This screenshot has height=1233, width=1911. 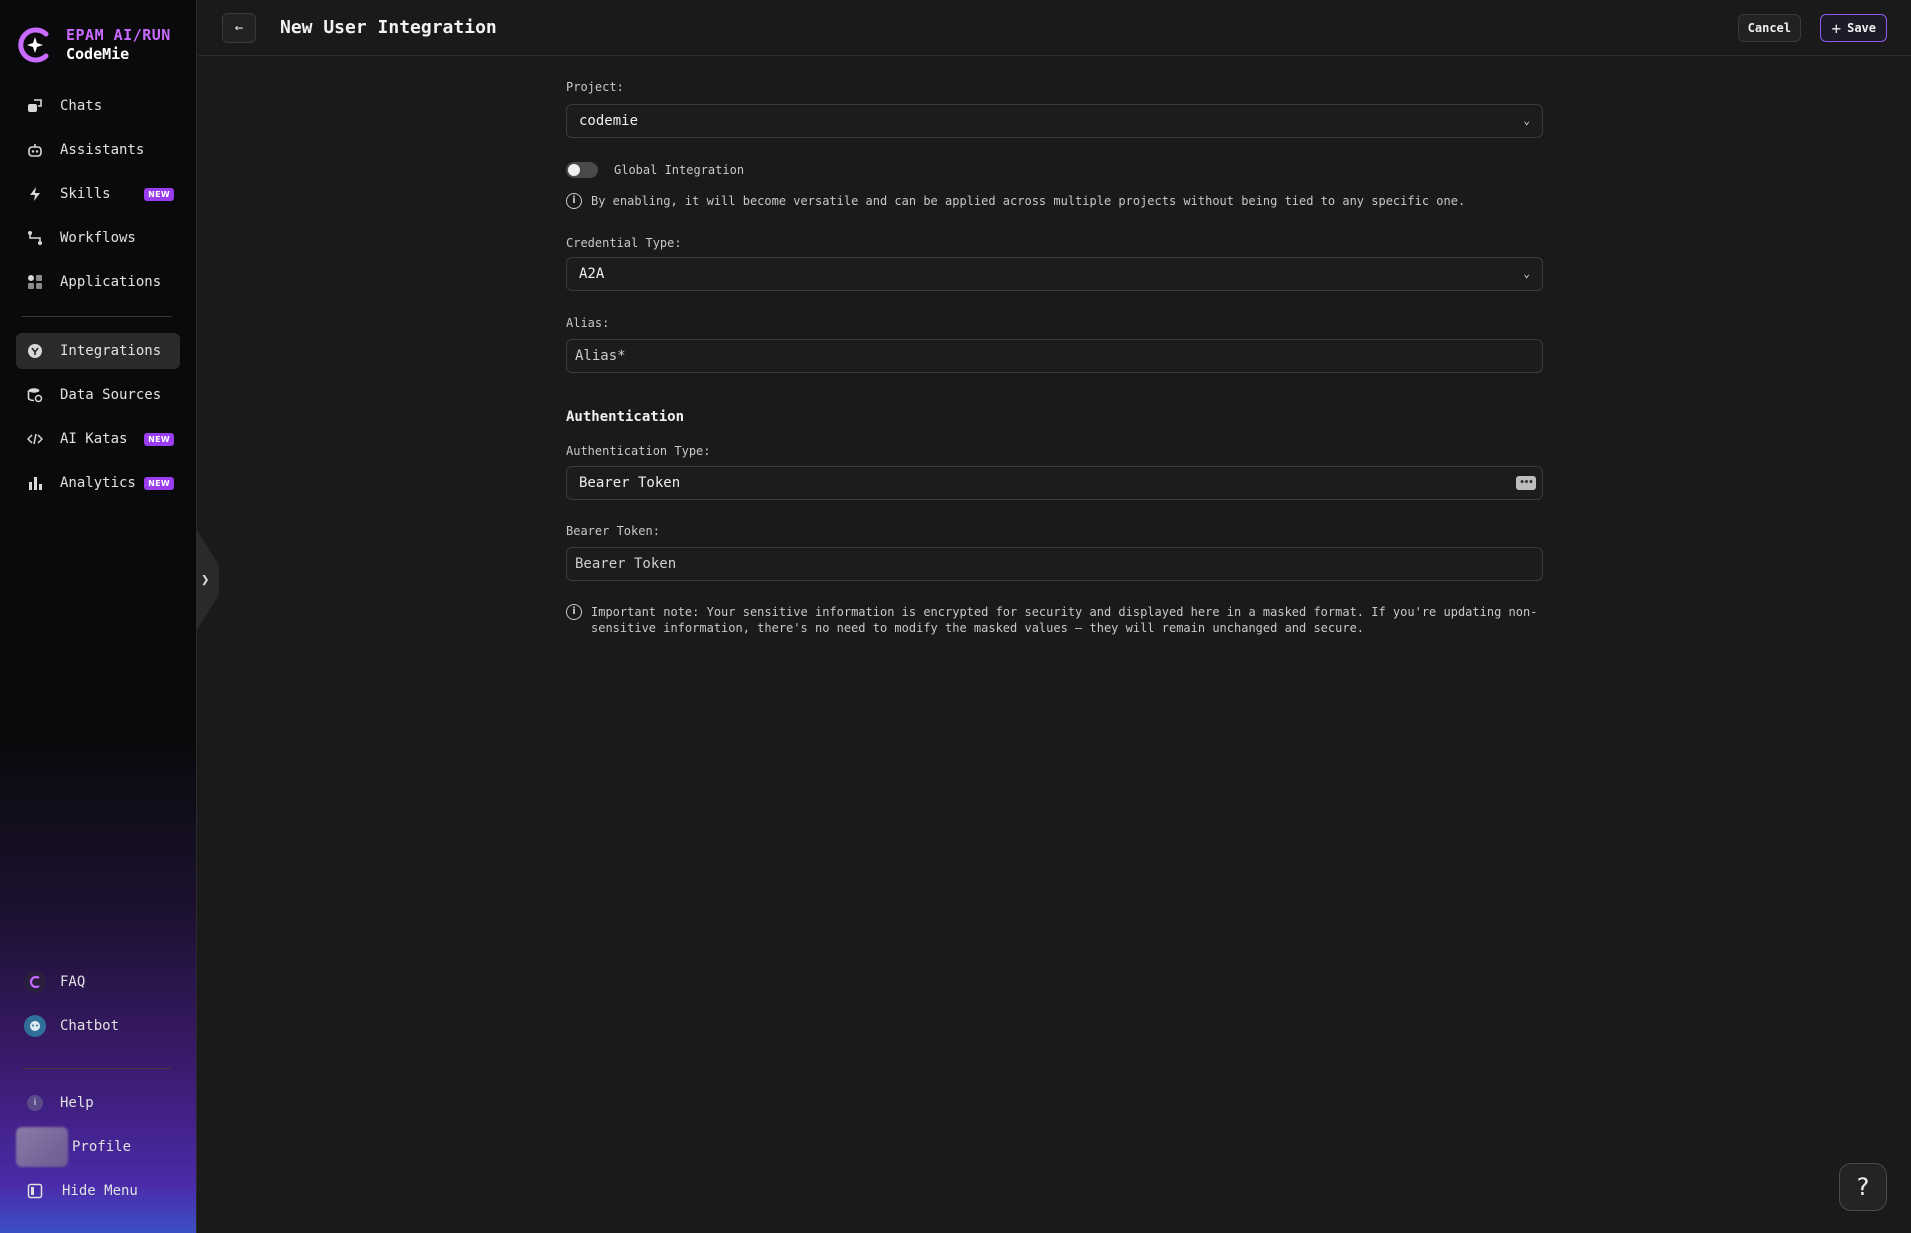 What do you see at coordinates (588, 323) in the screenshot?
I see `alias-label: Alias:` at bounding box center [588, 323].